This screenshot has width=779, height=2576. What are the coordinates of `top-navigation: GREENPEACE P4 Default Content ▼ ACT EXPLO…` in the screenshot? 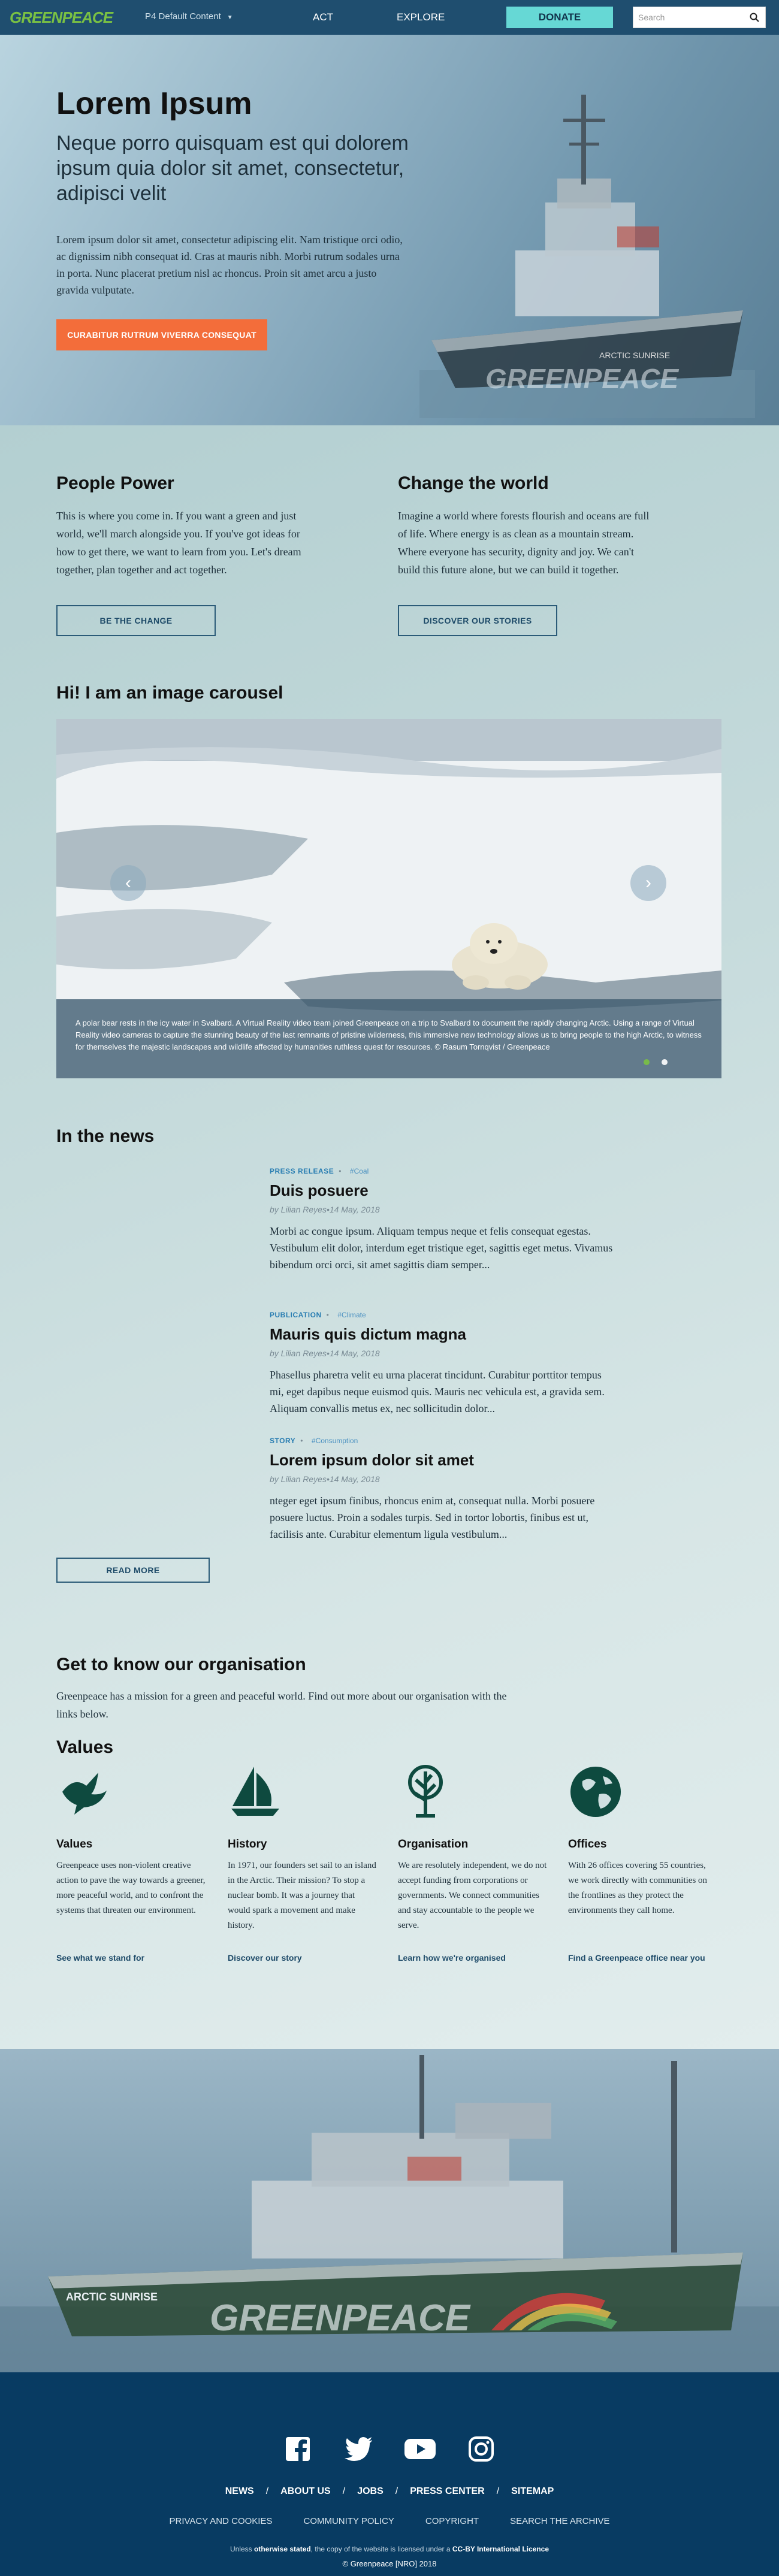 It's located at (389, 17).